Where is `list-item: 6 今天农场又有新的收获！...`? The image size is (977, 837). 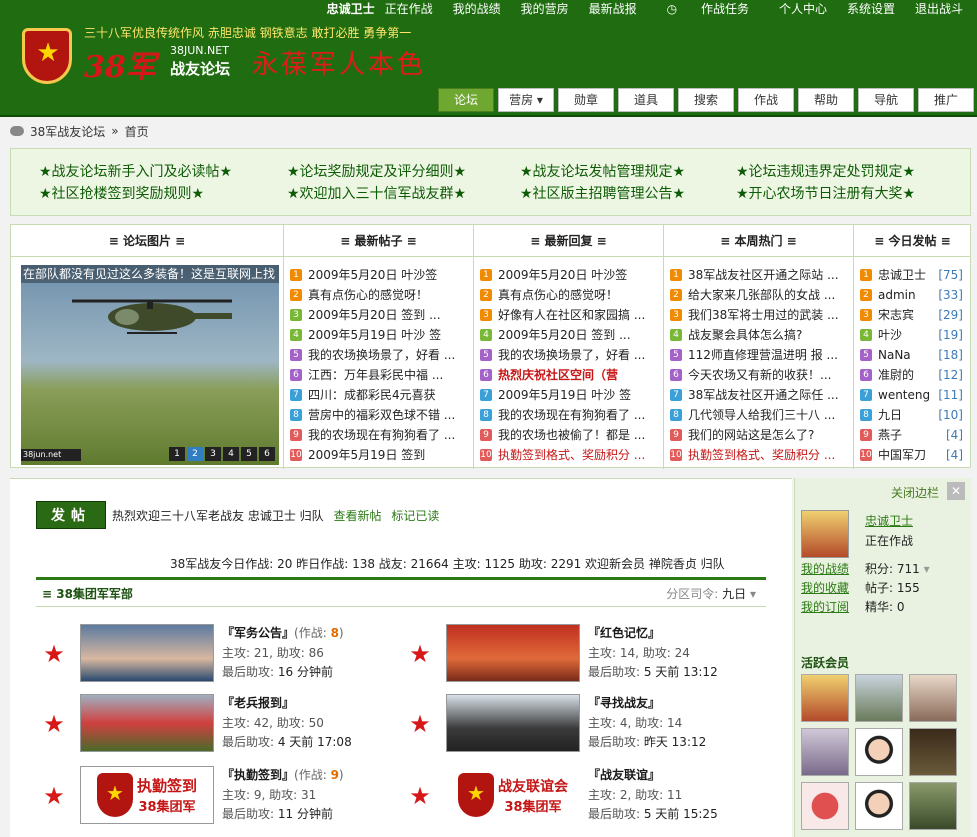 list-item: 6 今天农场又有新的收获！... is located at coordinates (761, 375).